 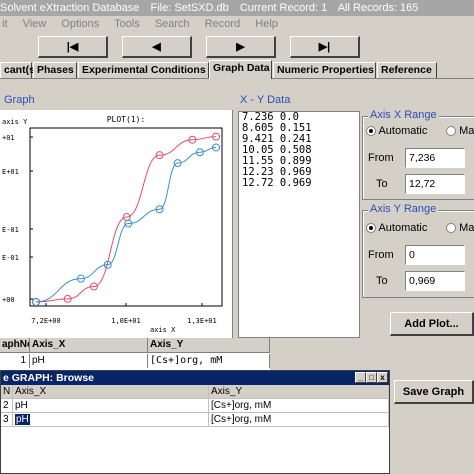 I want to click on last-record-button: ▶|, so click(x=325, y=47).